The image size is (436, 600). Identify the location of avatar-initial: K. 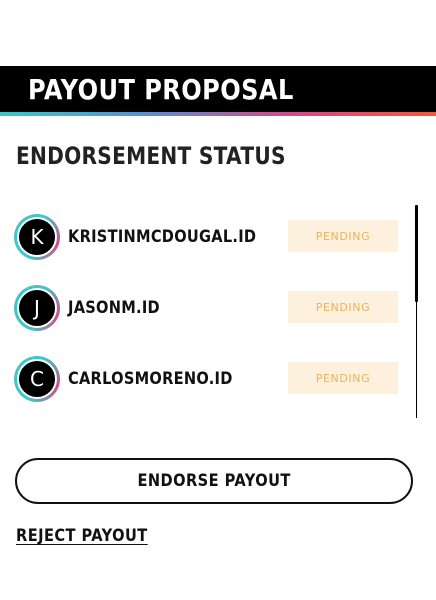
(37, 237).